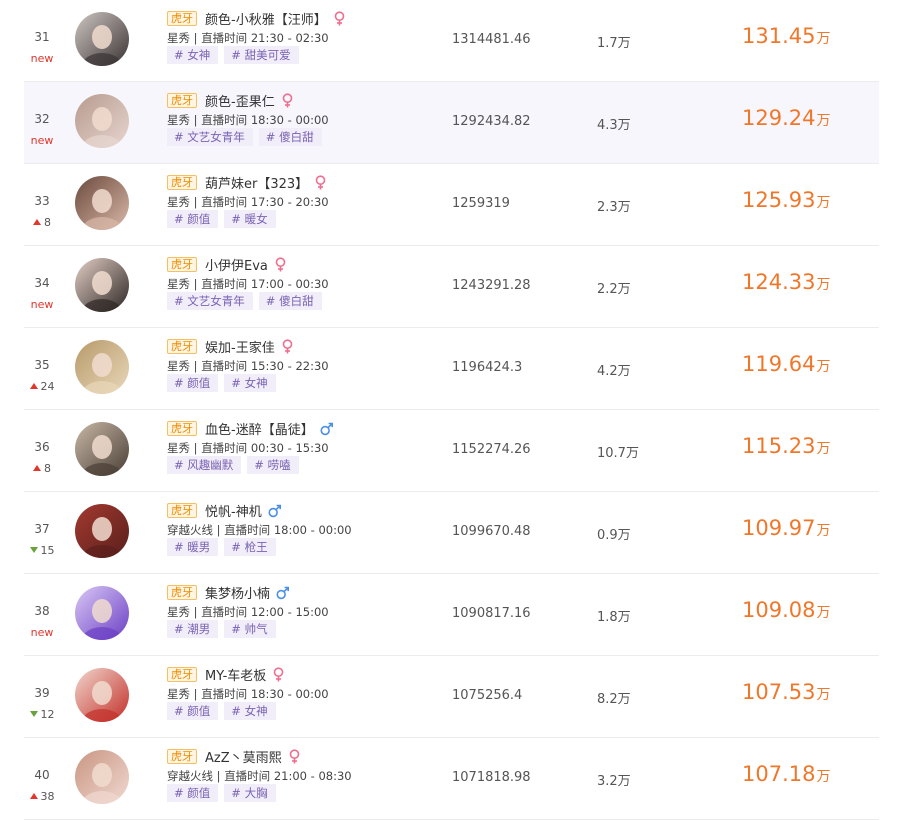 The image size is (899, 820). I want to click on tag-link: # 大胸, so click(250, 793).